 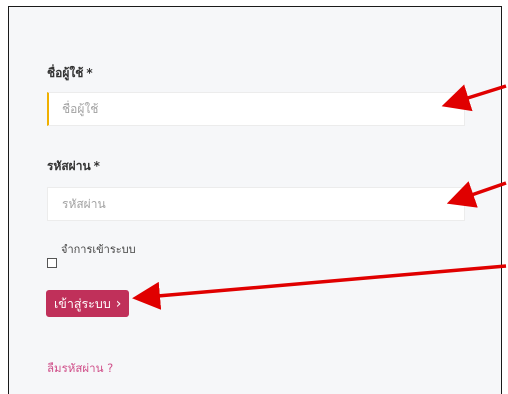 I want to click on password-label-row: รหัสผ่าน *, so click(x=73, y=166).